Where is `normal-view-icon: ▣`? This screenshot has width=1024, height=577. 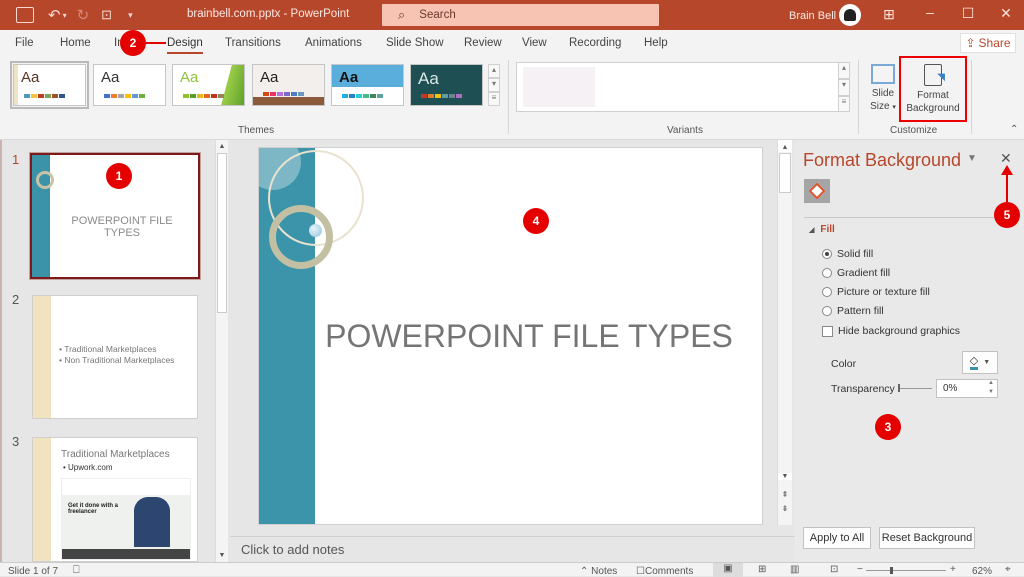 normal-view-icon: ▣ is located at coordinates (728, 570).